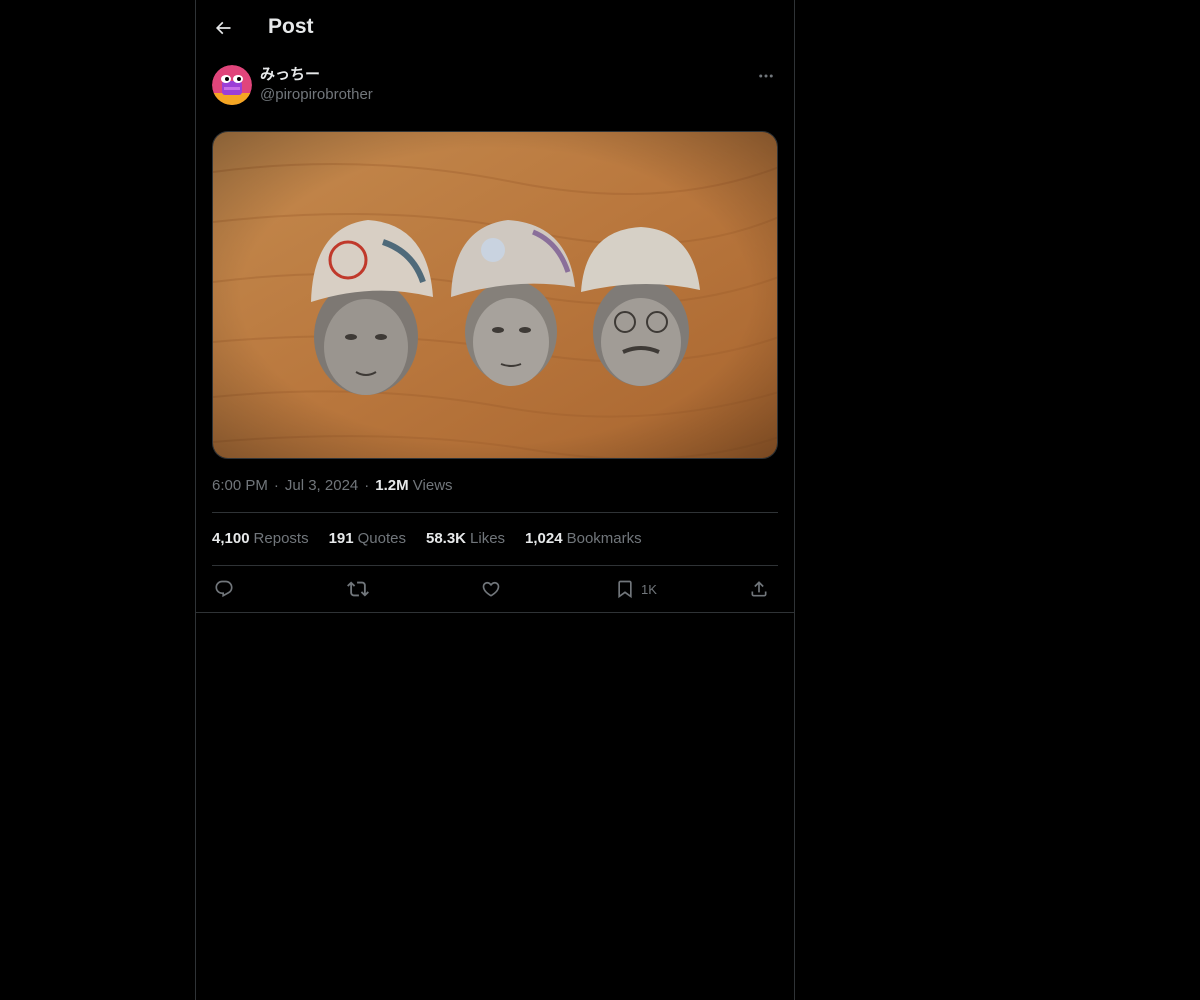 This screenshot has width=1200, height=1000. What do you see at coordinates (625, 589) in the screenshot?
I see `bookmark-icon` at bounding box center [625, 589].